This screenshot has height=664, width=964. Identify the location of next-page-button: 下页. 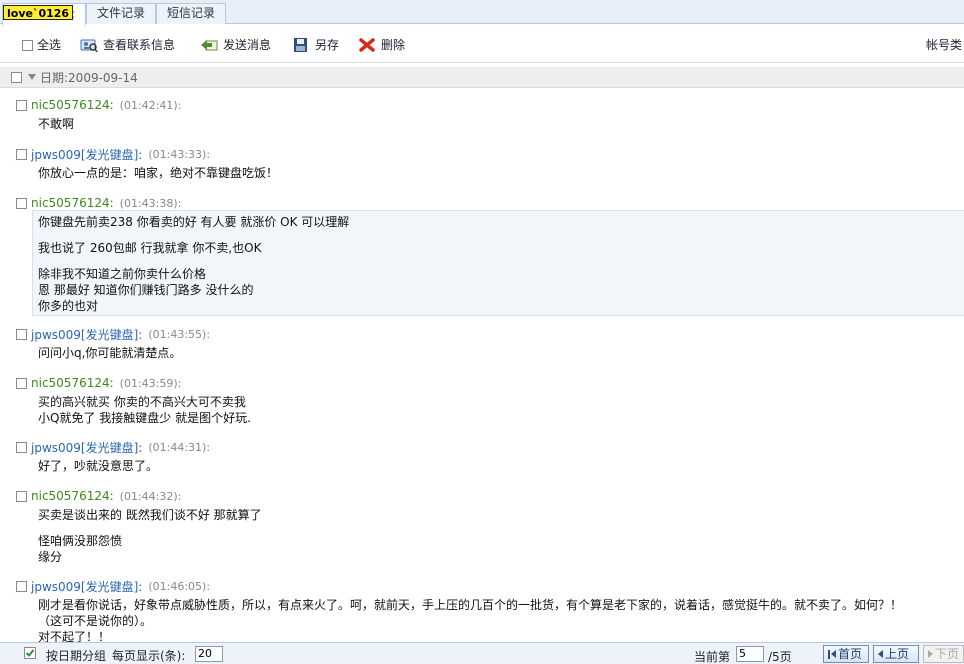
(943, 654).